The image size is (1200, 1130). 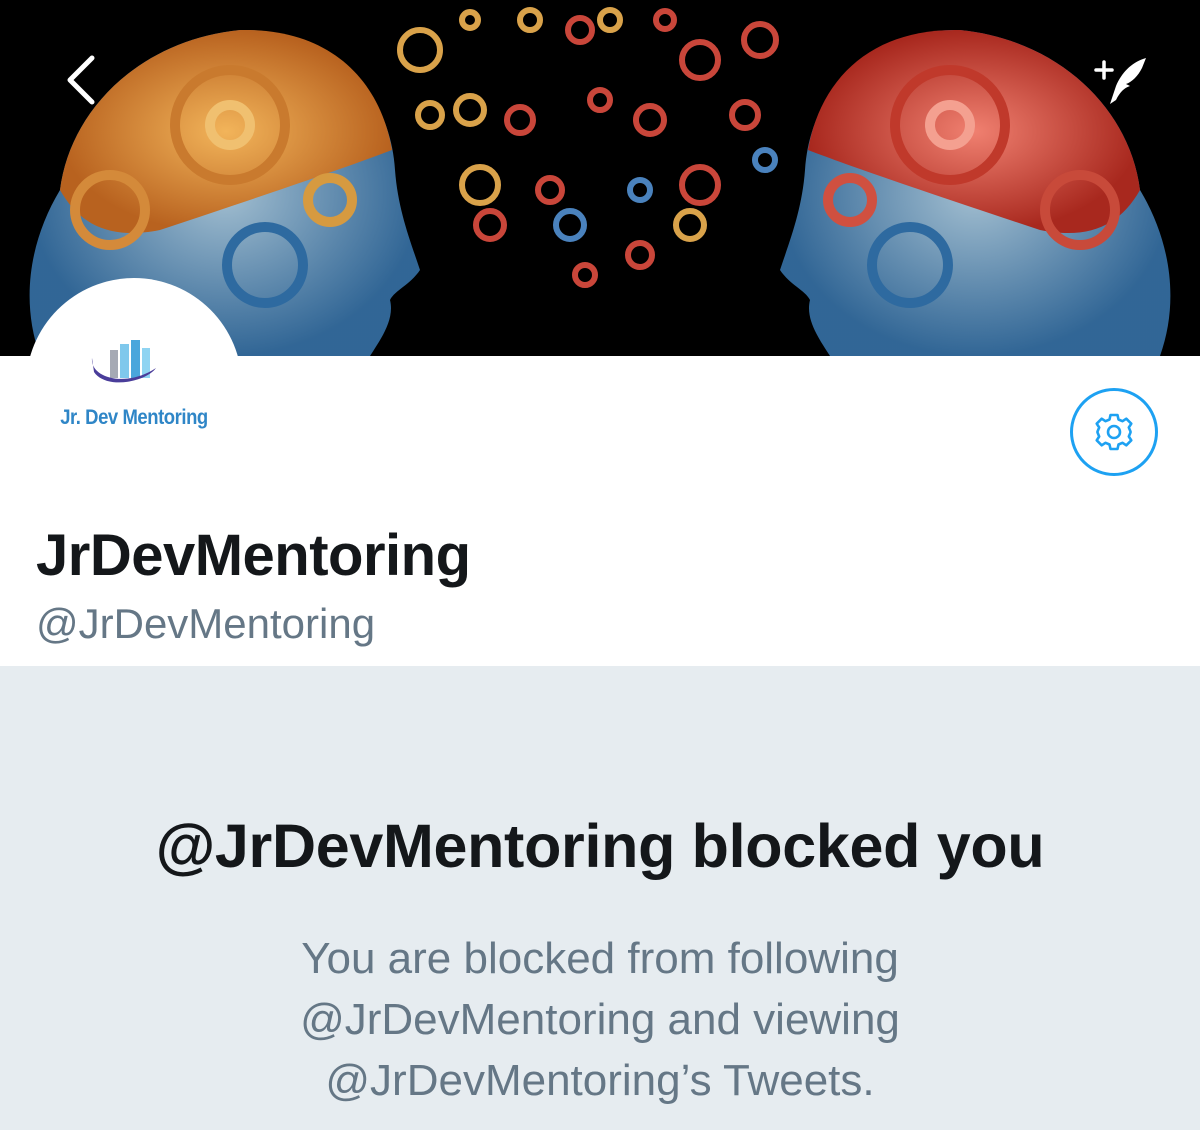 What do you see at coordinates (253, 555) in the screenshot?
I see `profile-display-name: JrDevMentoring` at bounding box center [253, 555].